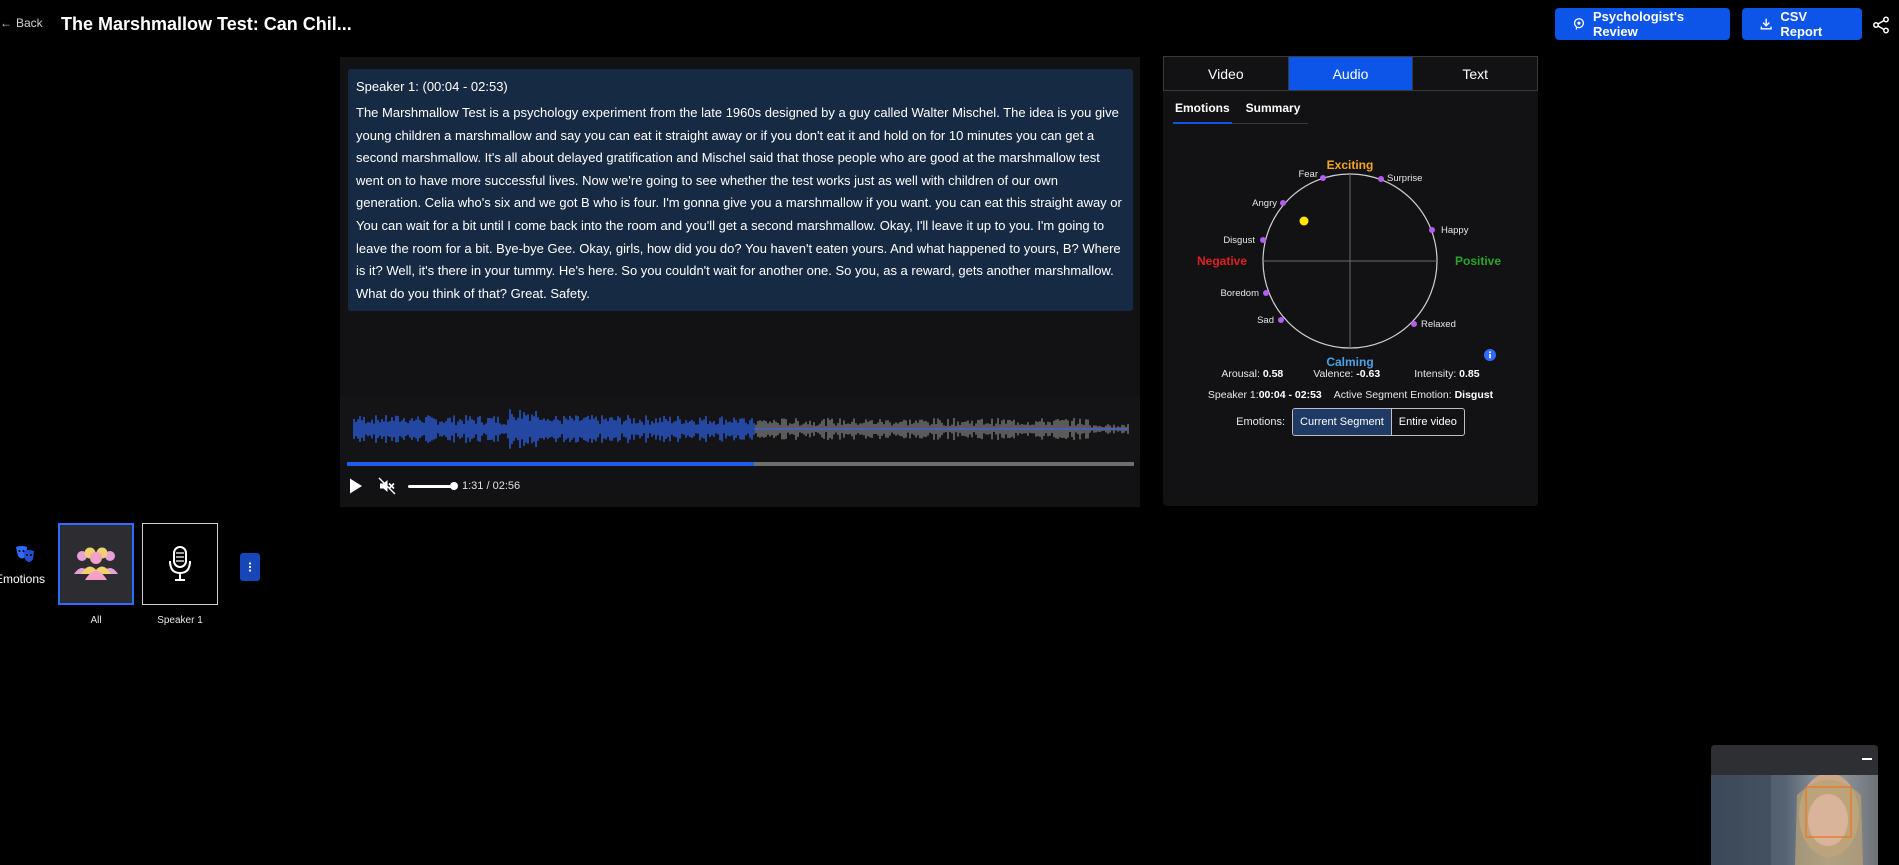 This screenshot has width=1899, height=865. I want to click on current-segment-button: Current Segment, so click(1342, 422).